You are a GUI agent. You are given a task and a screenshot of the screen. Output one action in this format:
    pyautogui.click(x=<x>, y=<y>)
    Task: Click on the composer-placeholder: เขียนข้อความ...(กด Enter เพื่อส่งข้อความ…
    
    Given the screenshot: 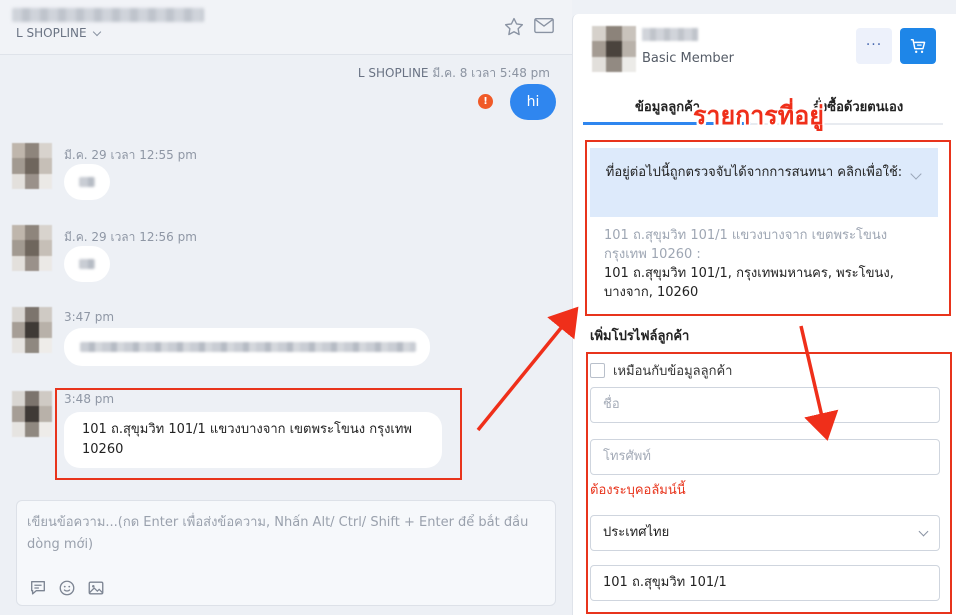 What is the action you would take?
    pyautogui.click(x=278, y=533)
    